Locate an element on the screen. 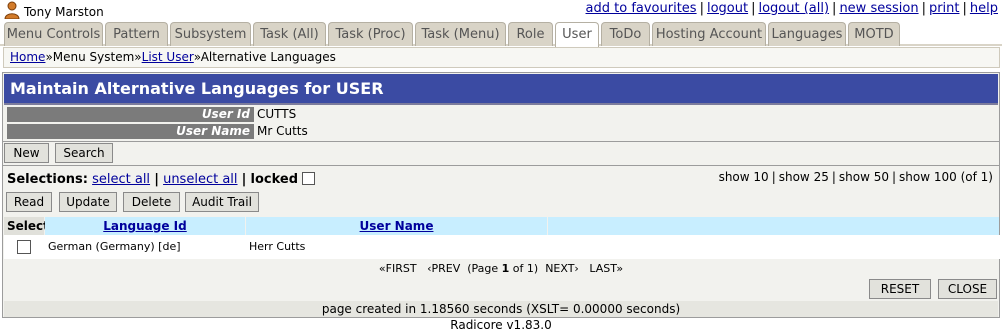  language-id-column-header: Language Id is located at coordinates (145, 226).